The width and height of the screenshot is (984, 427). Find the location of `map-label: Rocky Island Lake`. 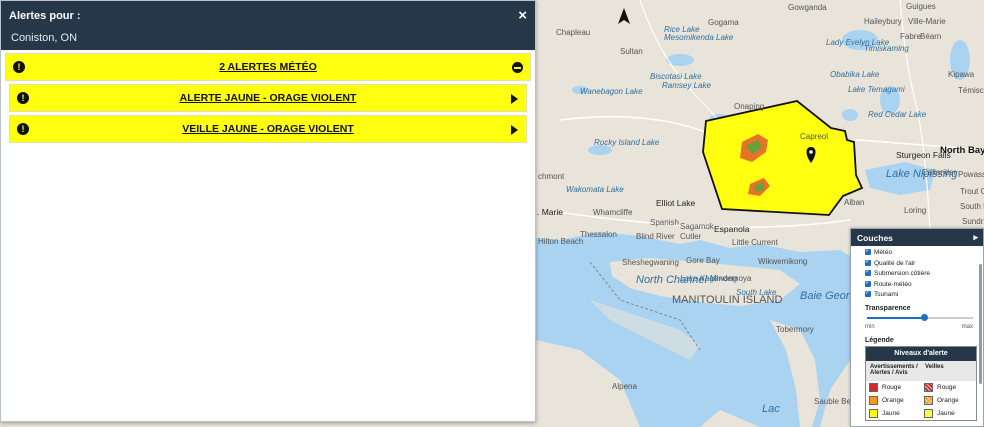

map-label: Rocky Island Lake is located at coordinates (627, 142).